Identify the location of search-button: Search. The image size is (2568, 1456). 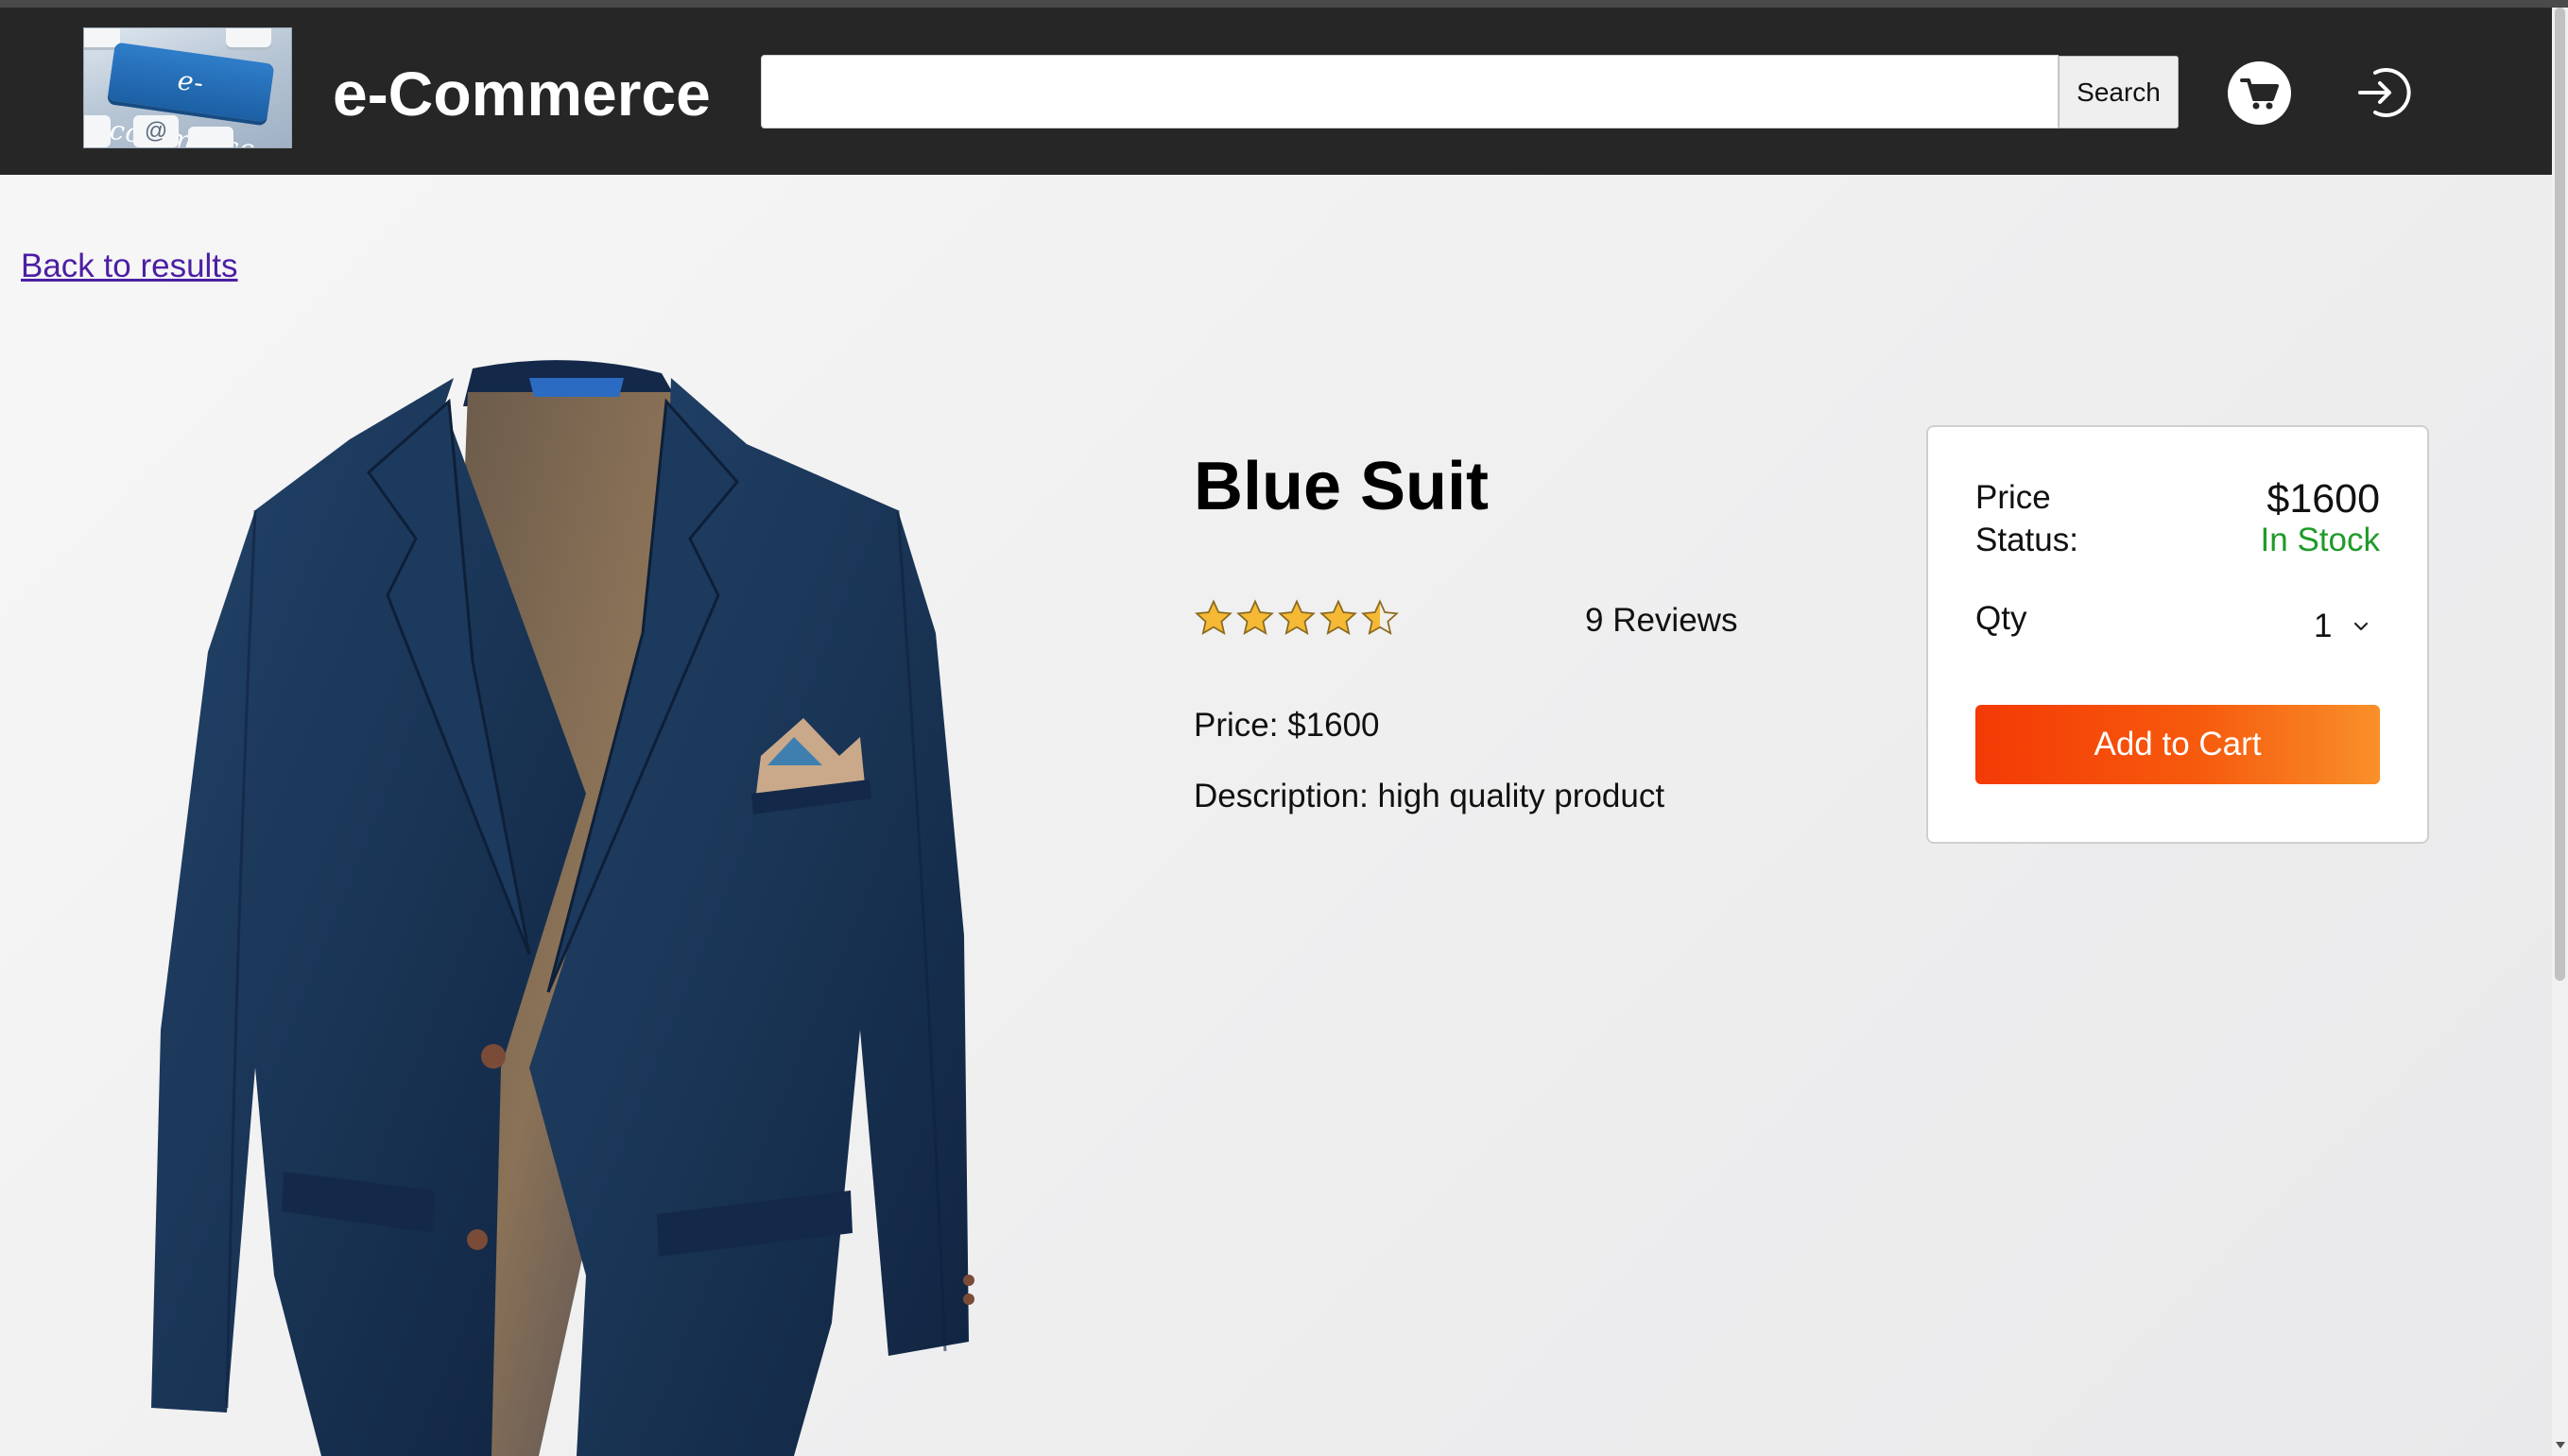
(2119, 92).